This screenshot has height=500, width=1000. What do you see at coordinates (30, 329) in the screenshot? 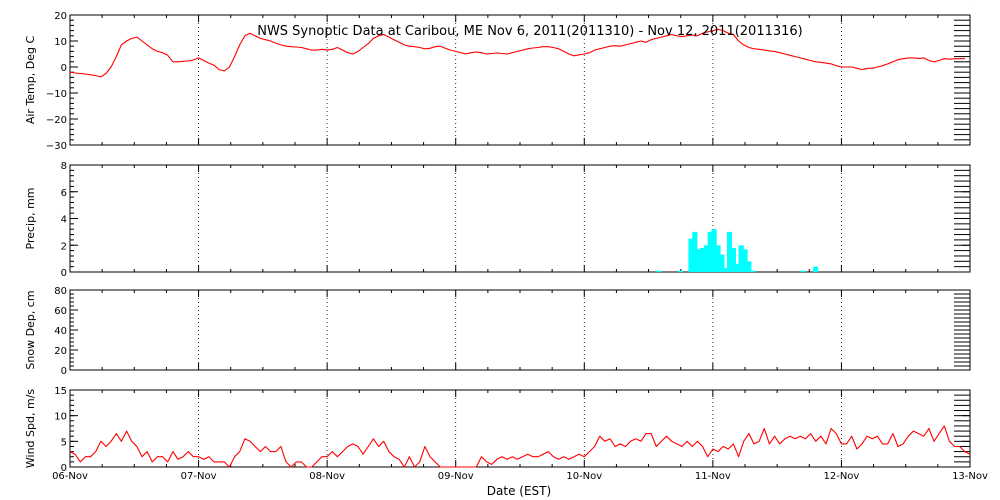
I see `snow-depth-y-axis-label: Snow Dep, cm` at bounding box center [30, 329].